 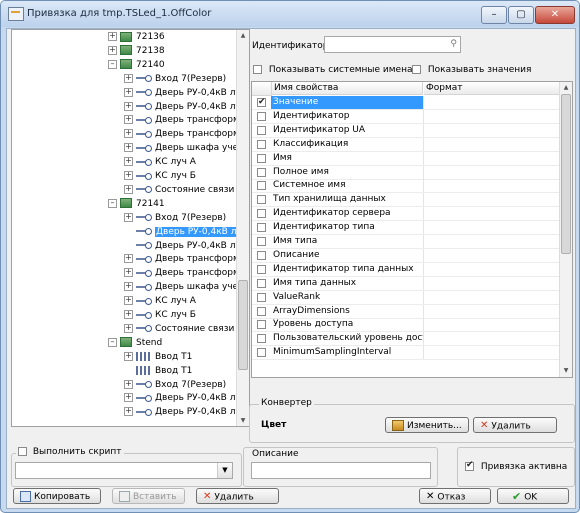 I want to click on tree-item: + Дверь РУ-0,4кВ луч А, so click(x=186, y=399).